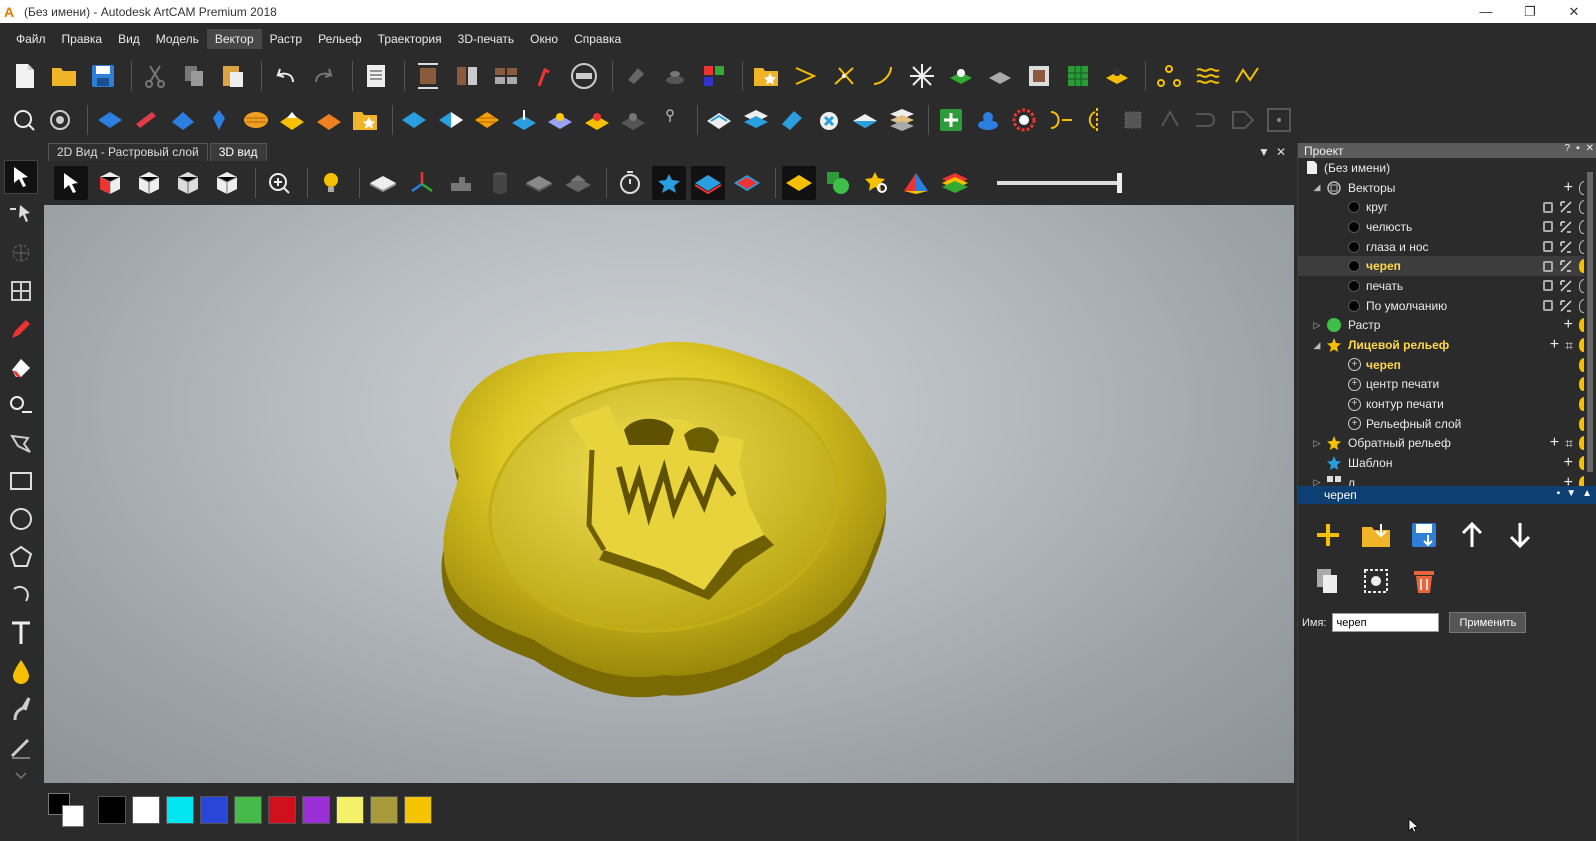  What do you see at coordinates (238, 152) in the screenshot?
I see `tab-3d-view: 3D вид` at bounding box center [238, 152].